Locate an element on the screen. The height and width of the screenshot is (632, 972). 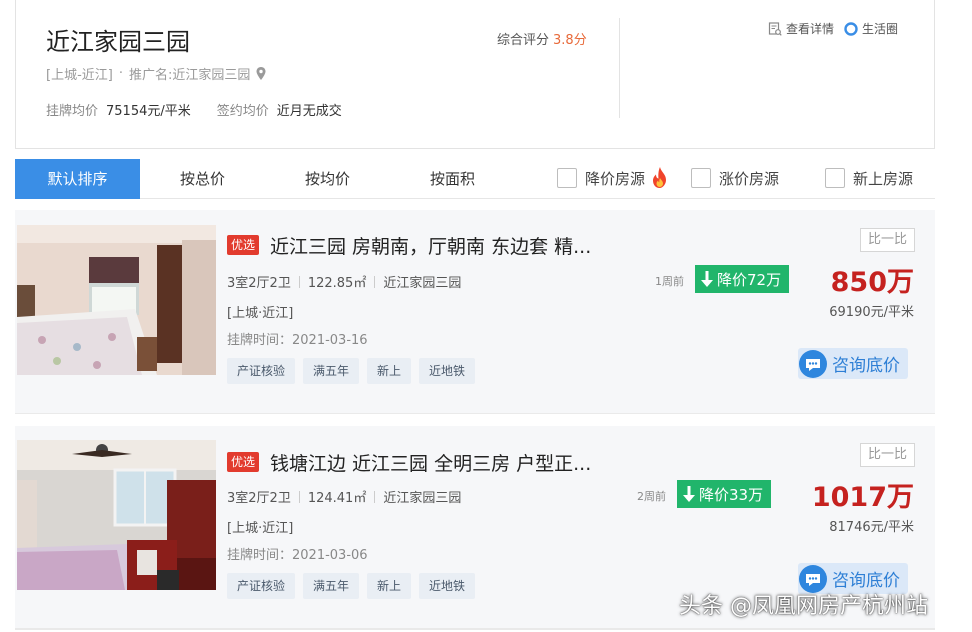
listing-specs: 3室2厅2卫 124.41㎡ 近江家园三园 is located at coordinates (344, 496).